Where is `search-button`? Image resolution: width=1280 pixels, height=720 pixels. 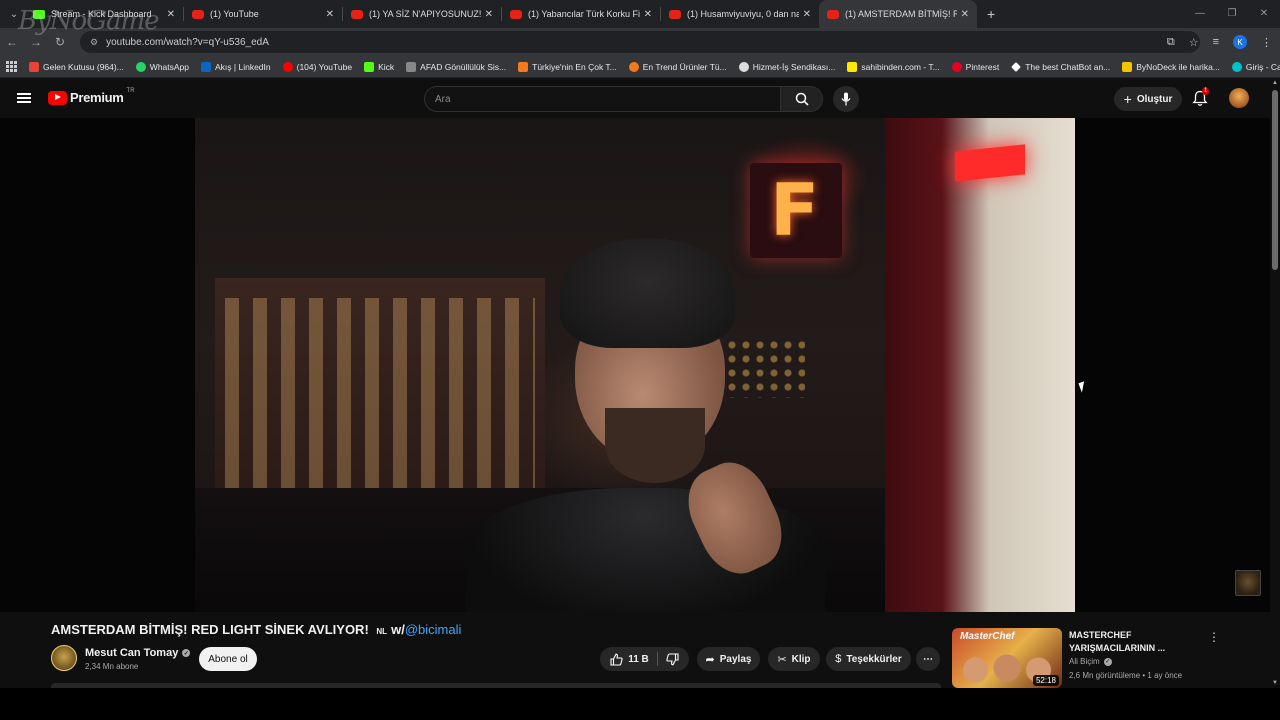
search-button is located at coordinates (802, 99).